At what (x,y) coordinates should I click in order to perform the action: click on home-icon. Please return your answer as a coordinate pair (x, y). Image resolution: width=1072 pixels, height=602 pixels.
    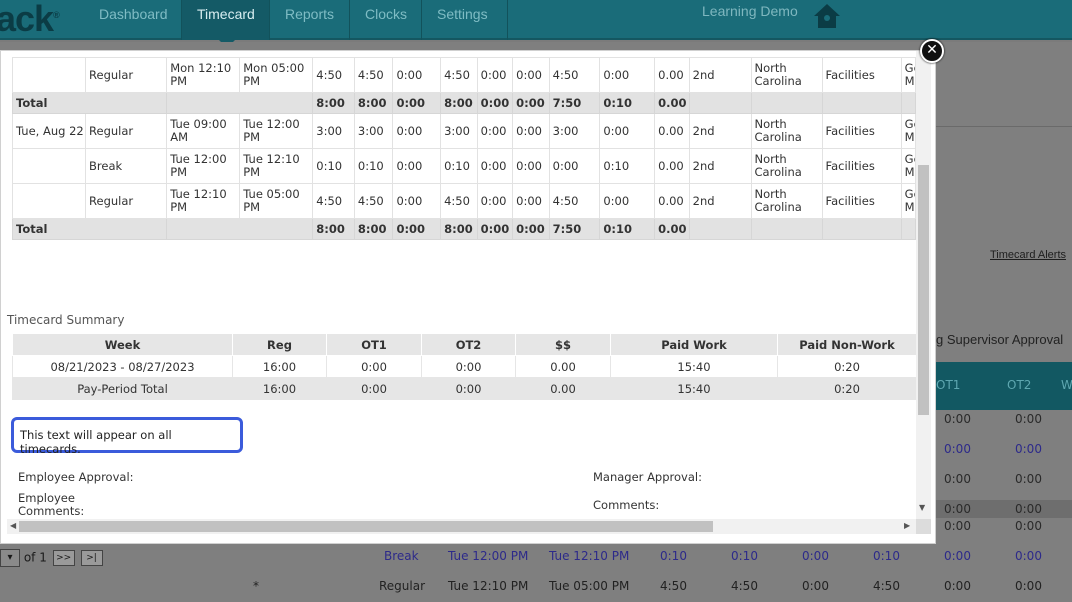
    Looking at the image, I should click on (827, 16).